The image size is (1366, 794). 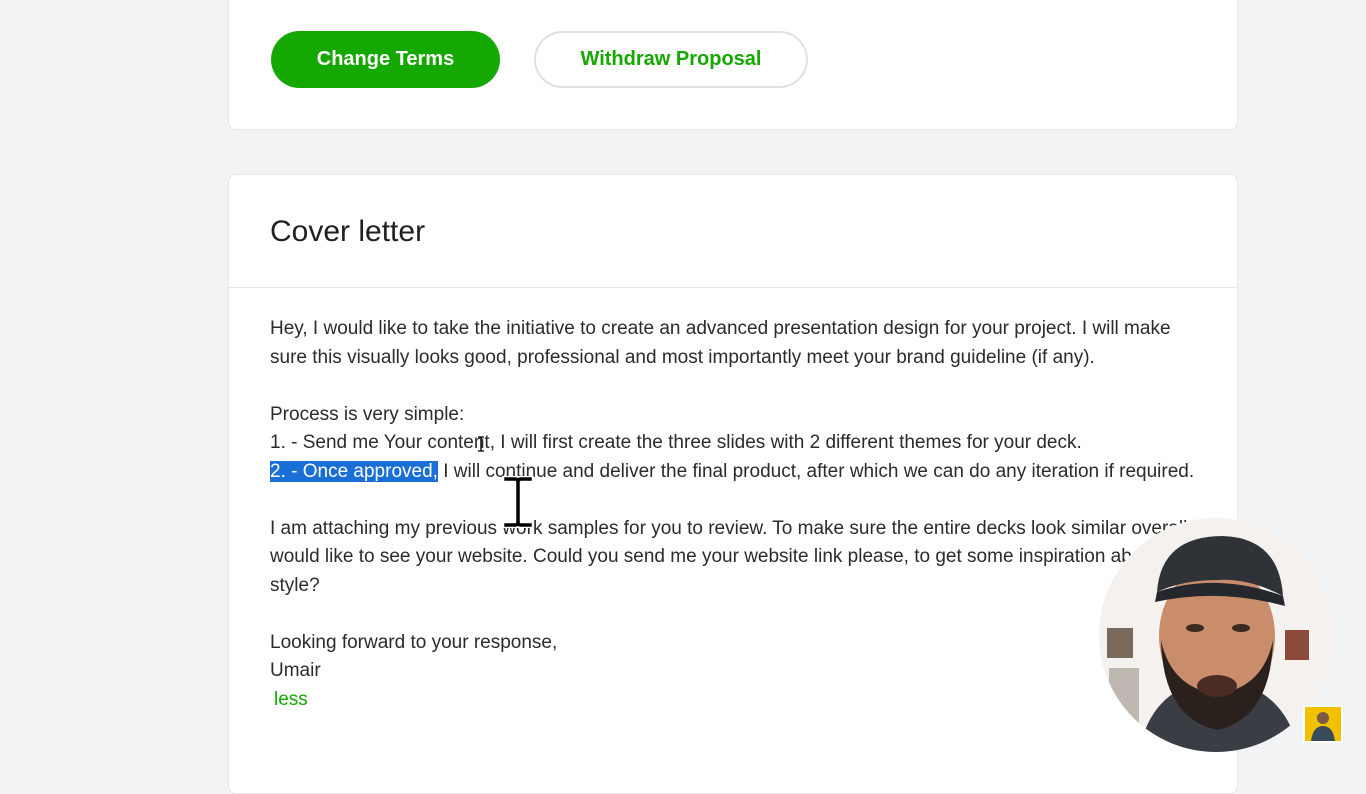 I want to click on letter-closing: Looking forward to your response,, so click(x=414, y=642).